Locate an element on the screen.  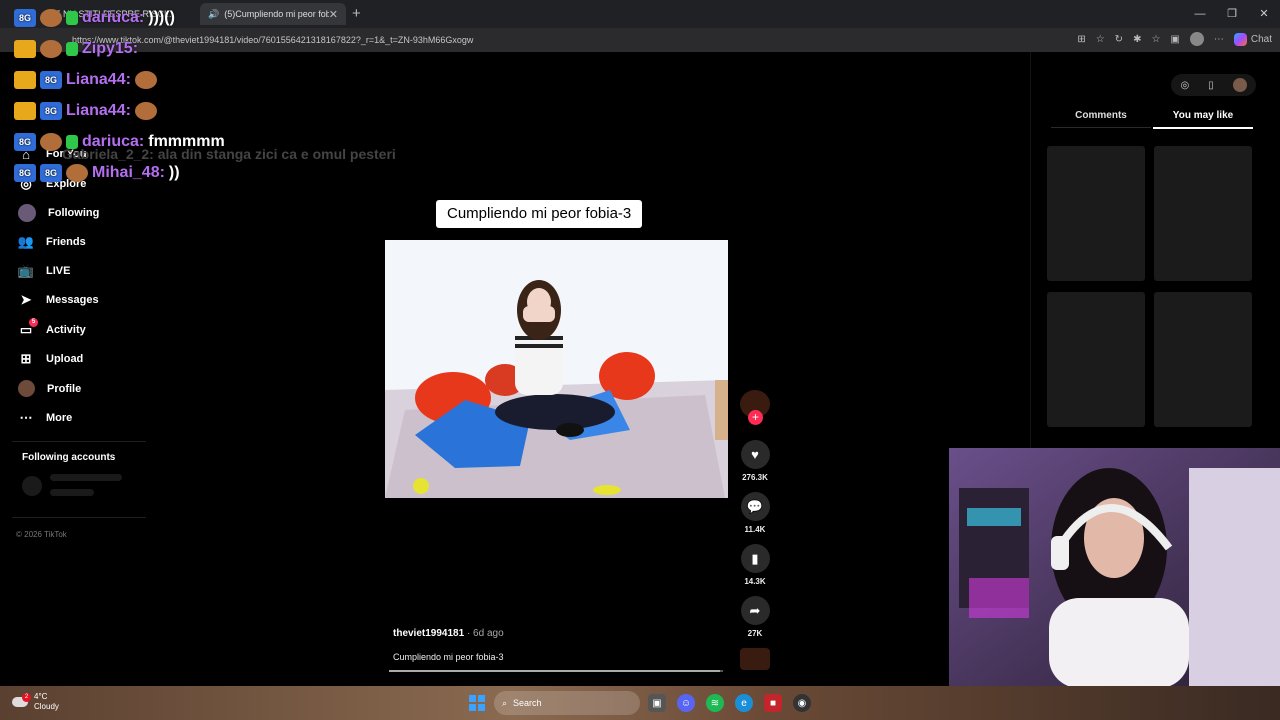
music-disc-icon is located at coordinates (755, 659).